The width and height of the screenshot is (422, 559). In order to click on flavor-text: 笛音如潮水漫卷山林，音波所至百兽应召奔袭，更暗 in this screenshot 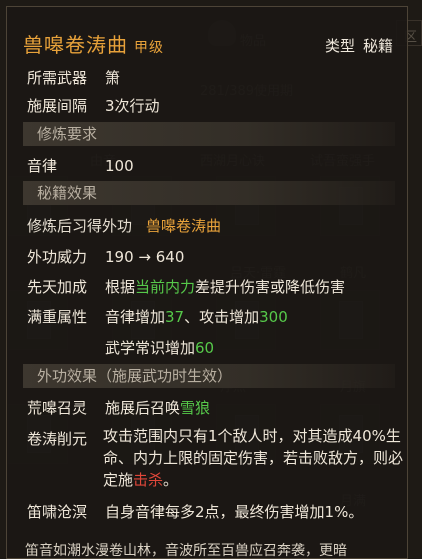, I will do `click(186, 551)`.